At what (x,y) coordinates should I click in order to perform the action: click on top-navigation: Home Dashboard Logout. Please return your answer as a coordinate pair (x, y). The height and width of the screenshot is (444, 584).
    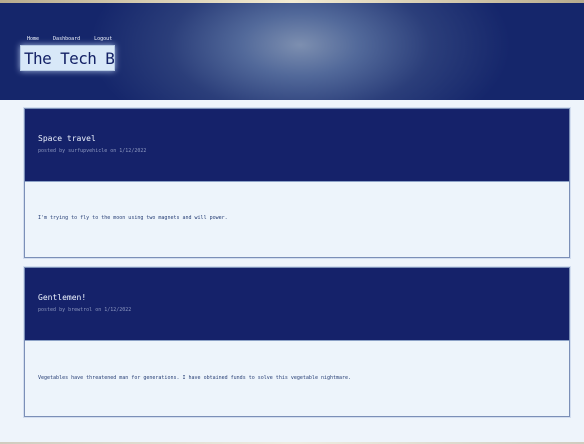
    Looking at the image, I should click on (69, 39).